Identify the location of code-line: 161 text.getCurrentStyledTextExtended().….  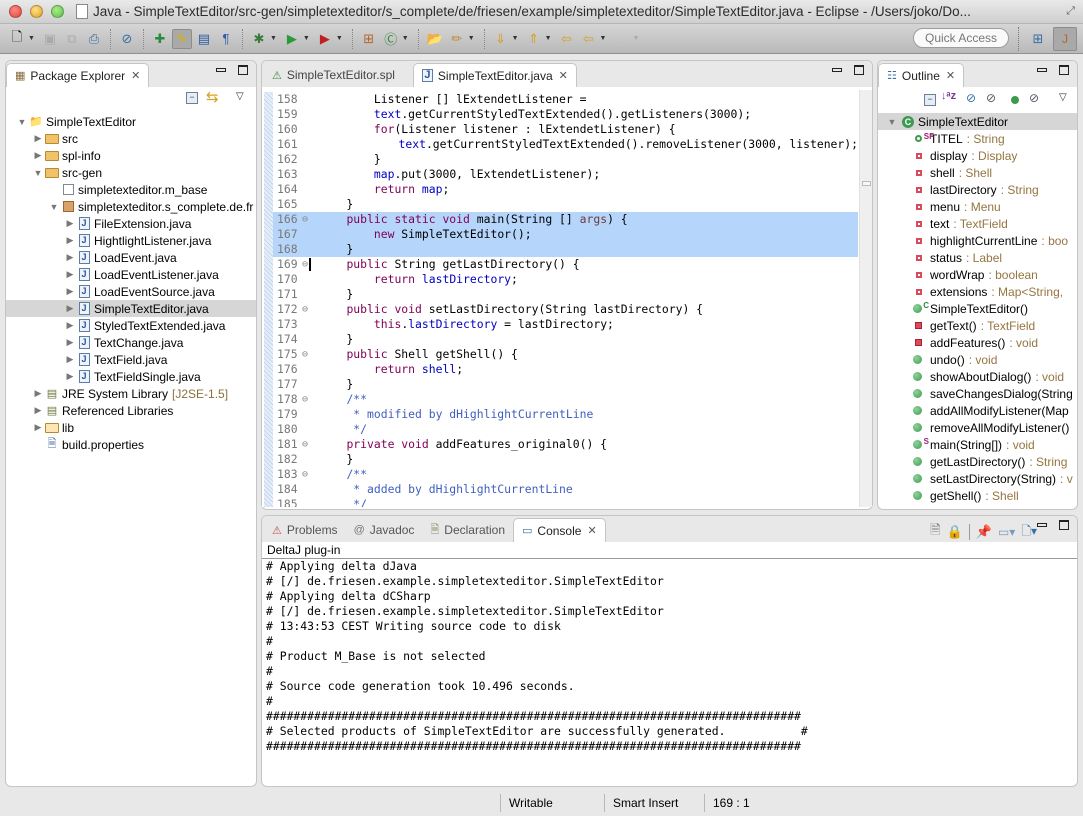
(565, 144).